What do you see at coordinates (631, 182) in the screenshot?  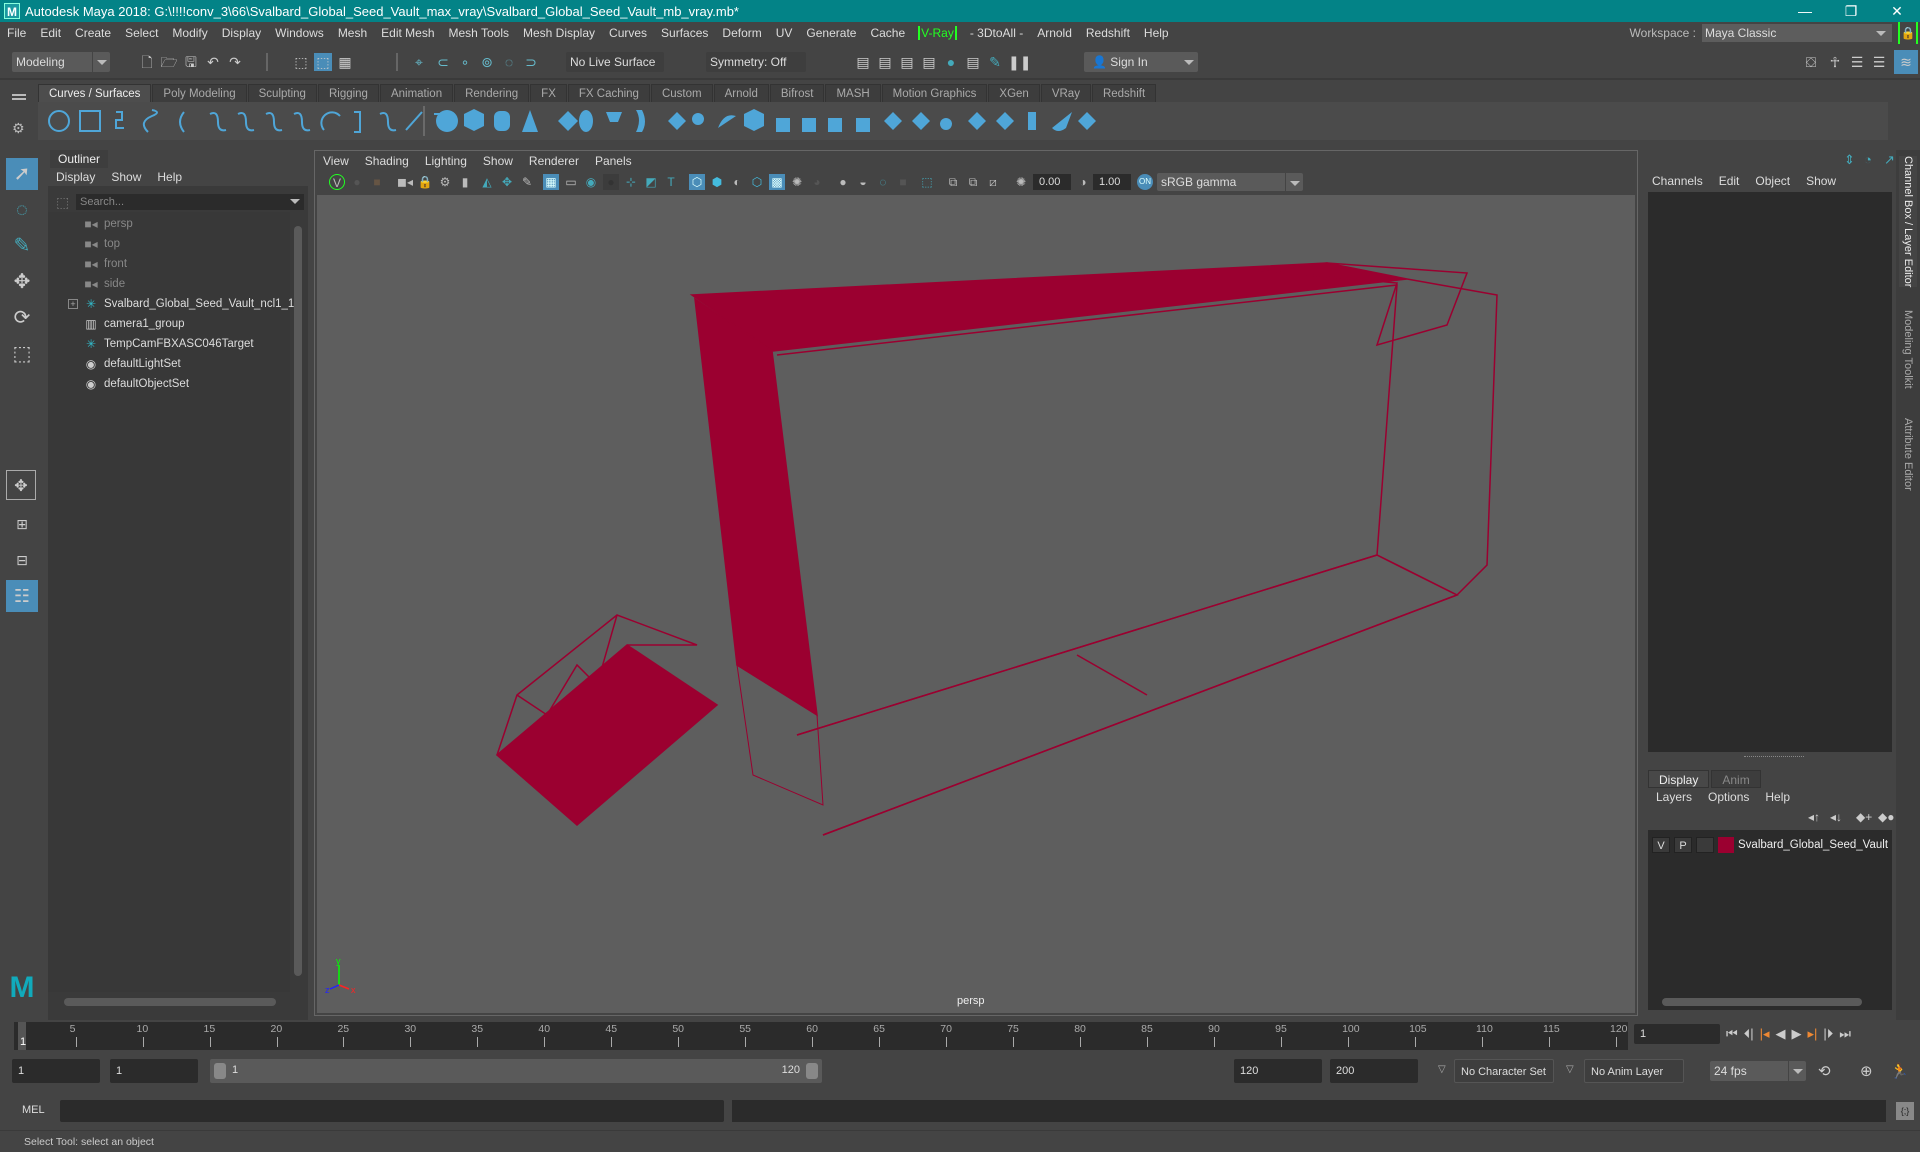 I see `field-chart-icon: ⊹` at bounding box center [631, 182].